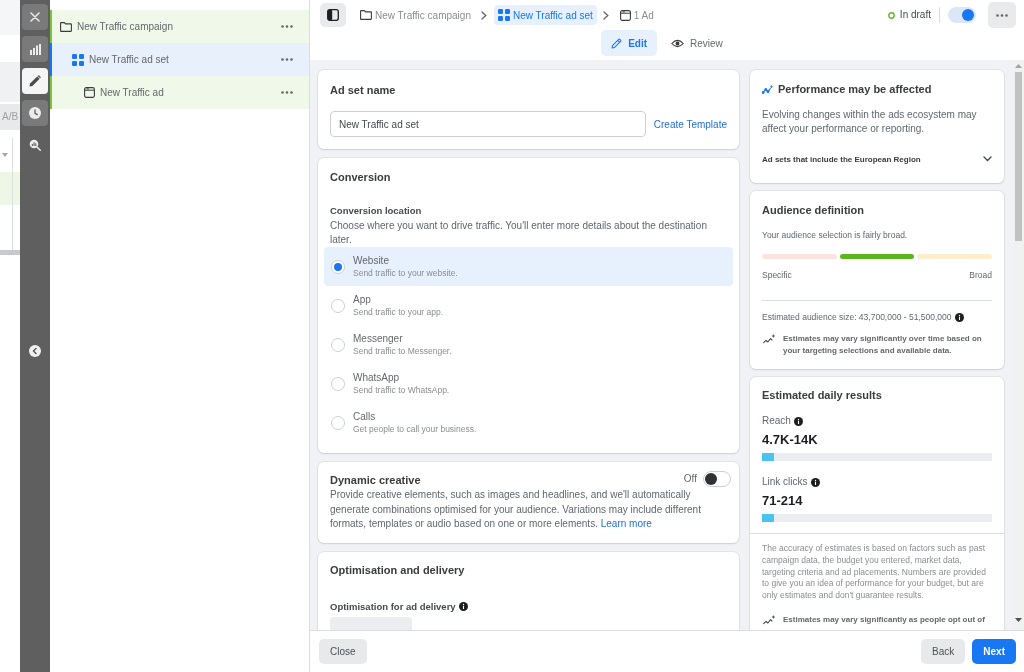 This screenshot has height=672, width=1024. I want to click on clock-icon, so click(35, 113).